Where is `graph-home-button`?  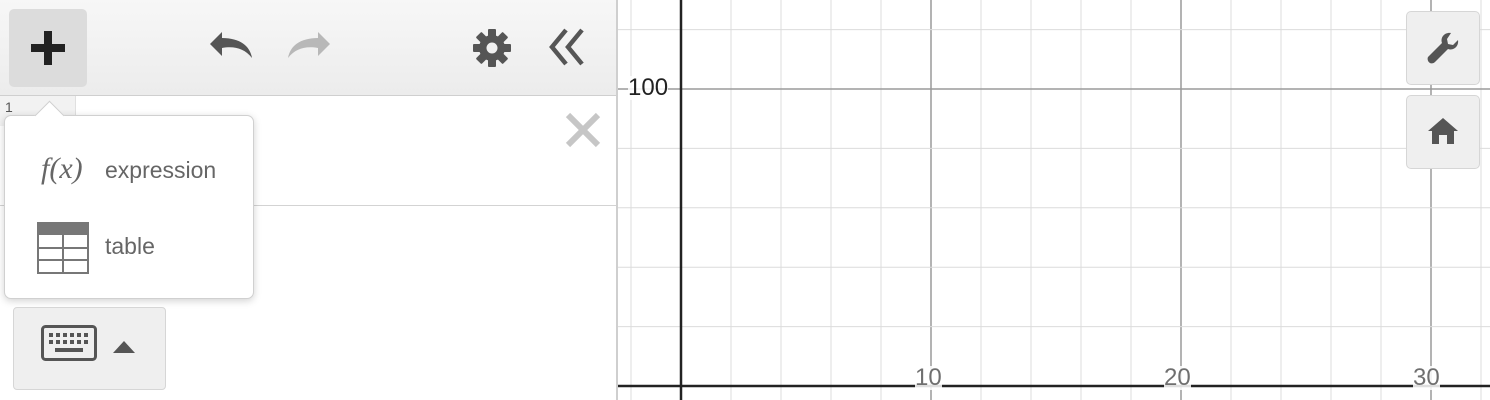
graph-home-button is located at coordinates (1443, 132).